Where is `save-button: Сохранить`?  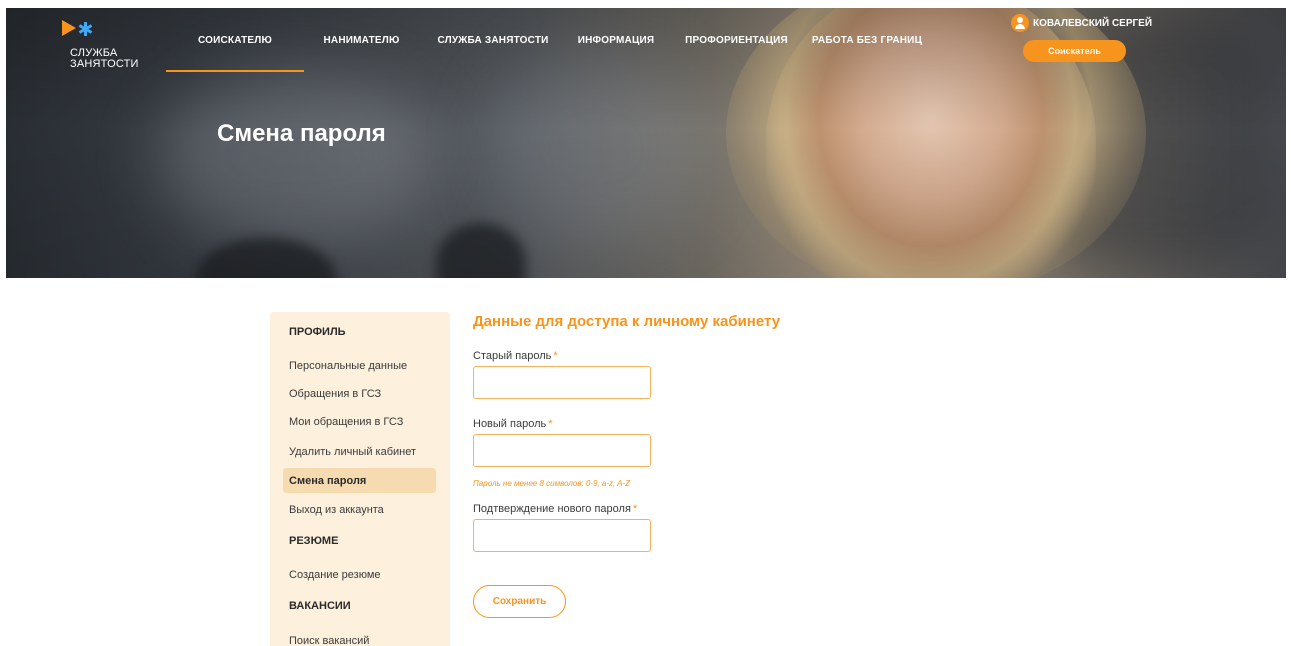
save-button: Сохранить is located at coordinates (519, 601).